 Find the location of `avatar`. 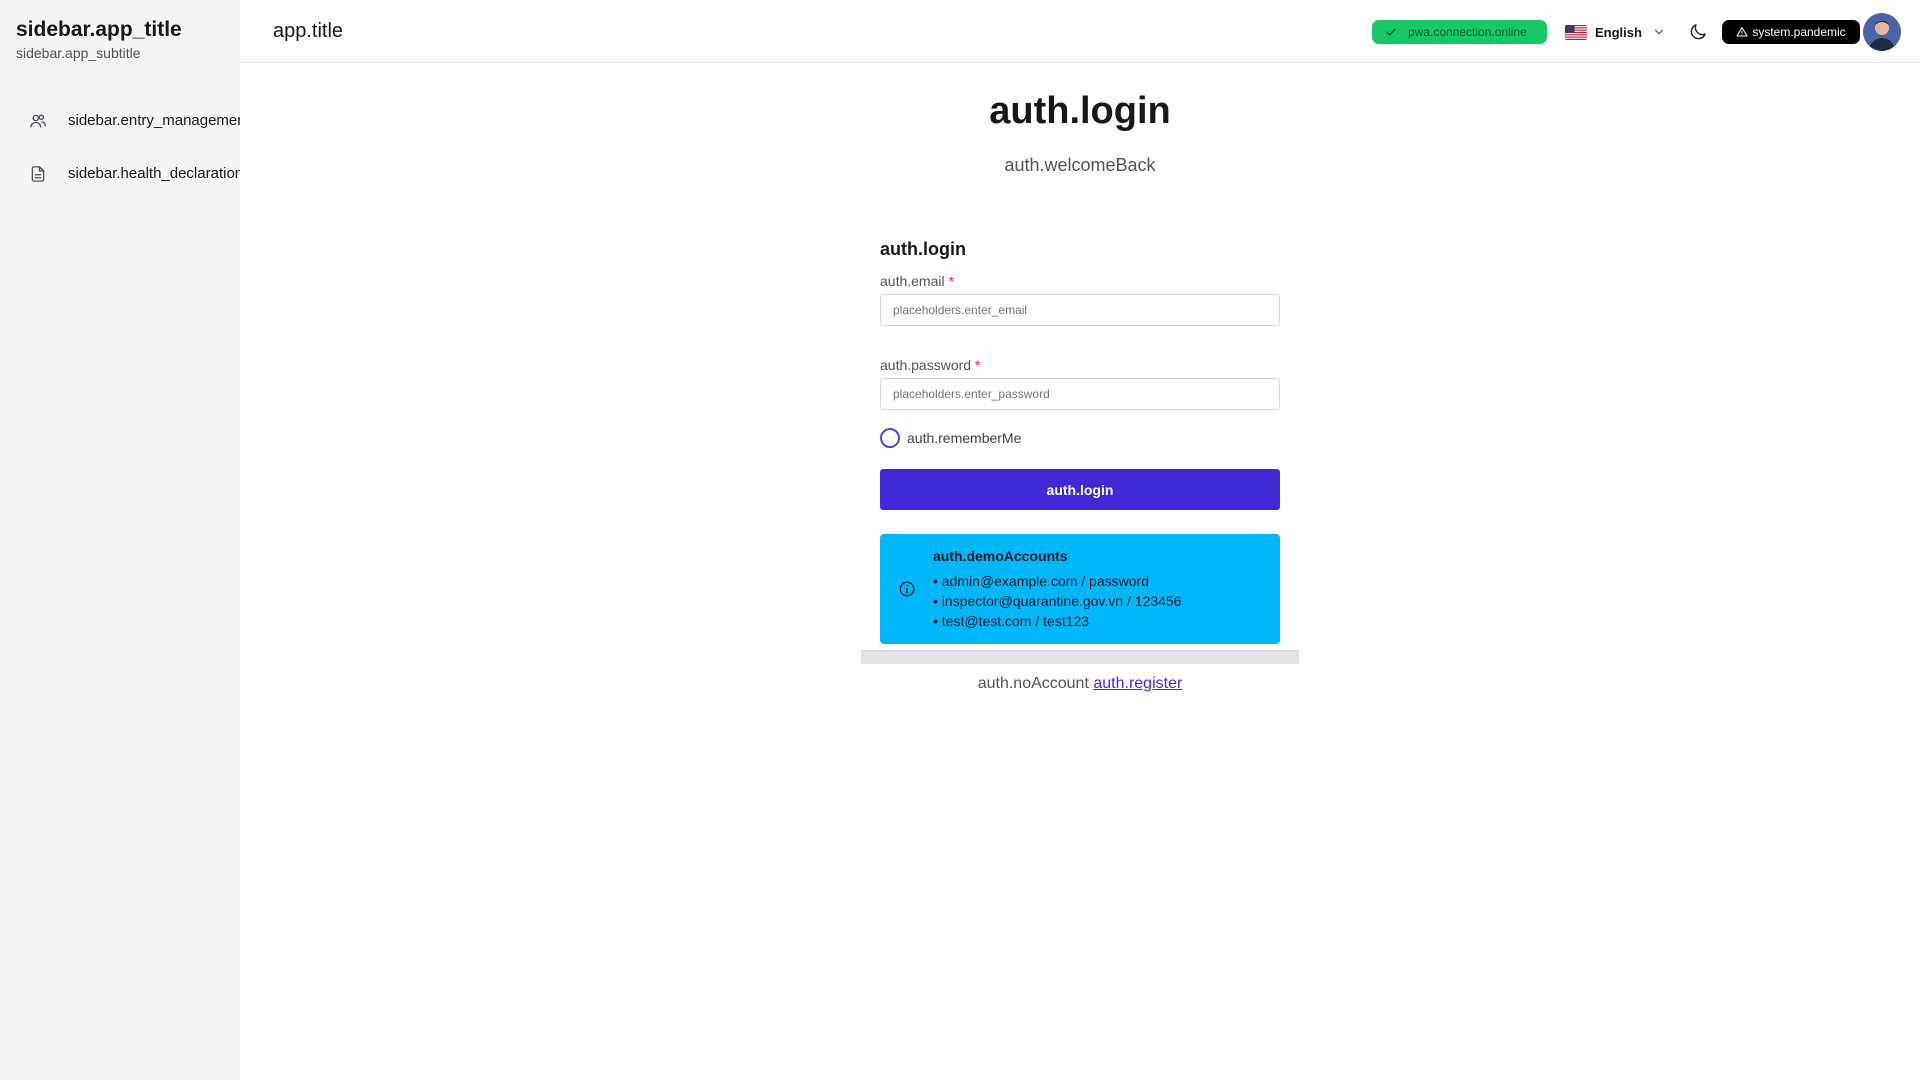

avatar is located at coordinates (1882, 32).